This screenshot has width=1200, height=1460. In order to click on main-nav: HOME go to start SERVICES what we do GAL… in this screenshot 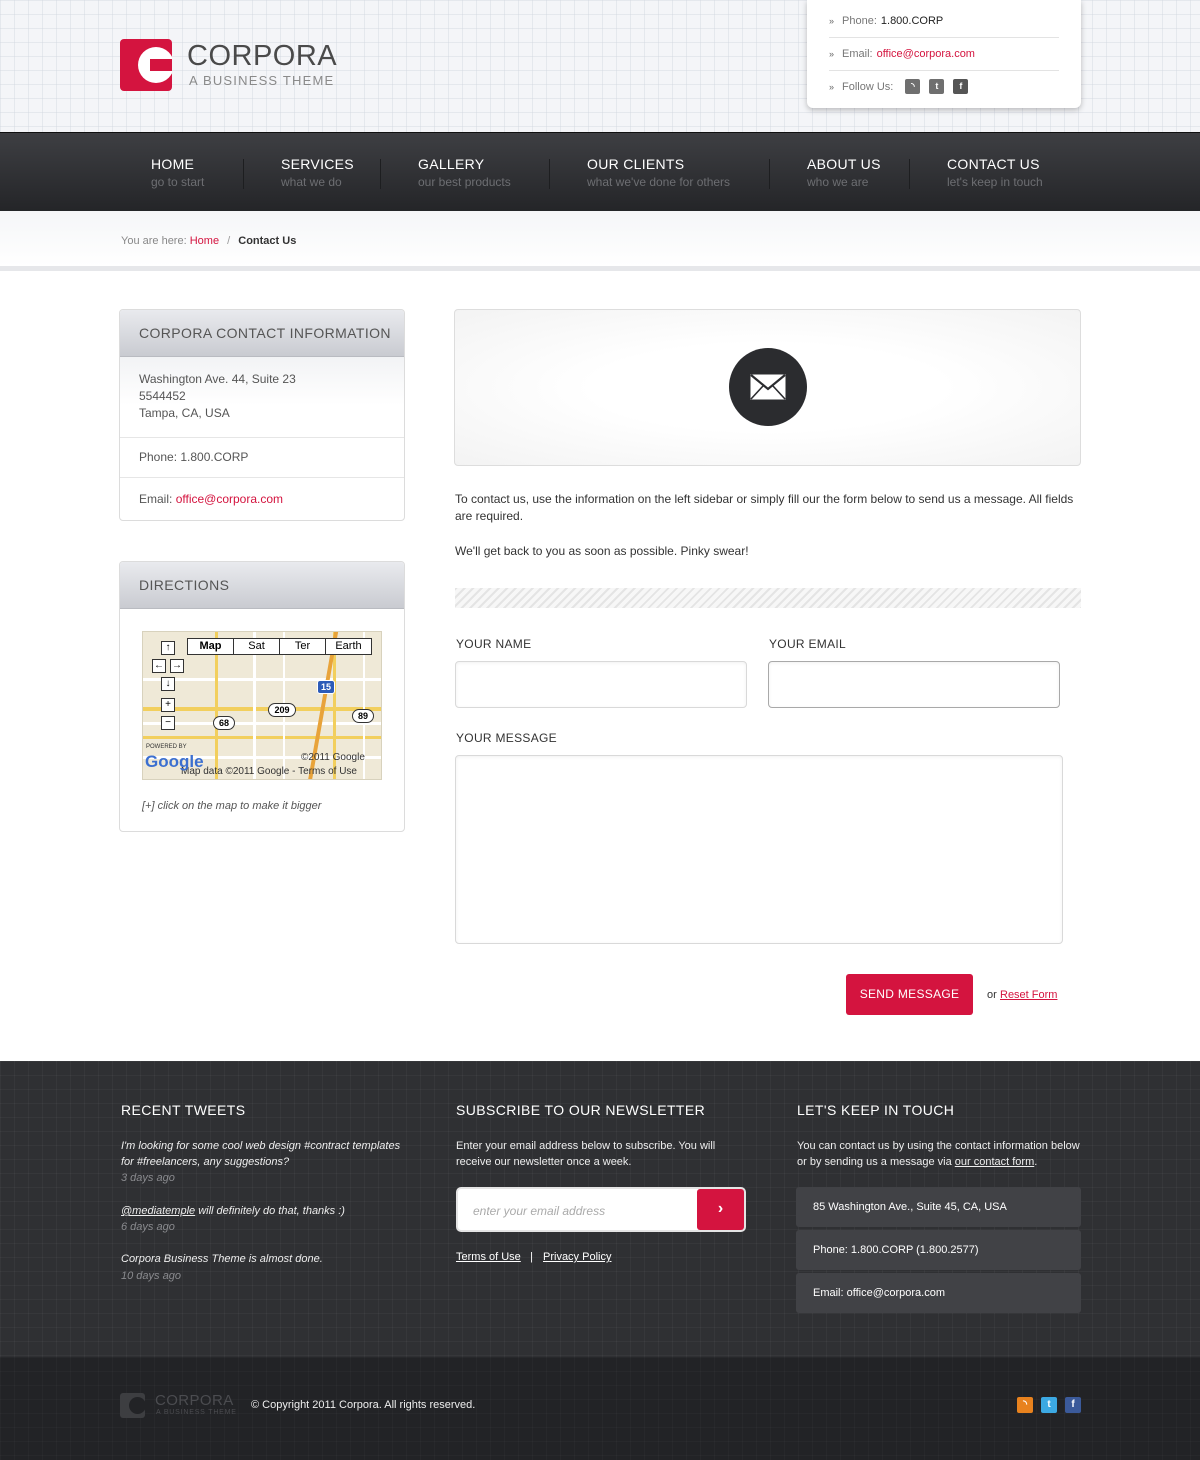, I will do `click(600, 171)`.